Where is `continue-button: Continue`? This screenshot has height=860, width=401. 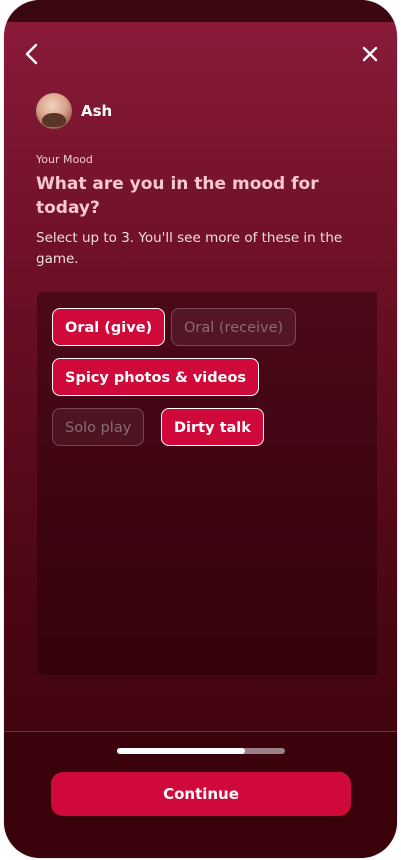
continue-button: Continue is located at coordinates (201, 794).